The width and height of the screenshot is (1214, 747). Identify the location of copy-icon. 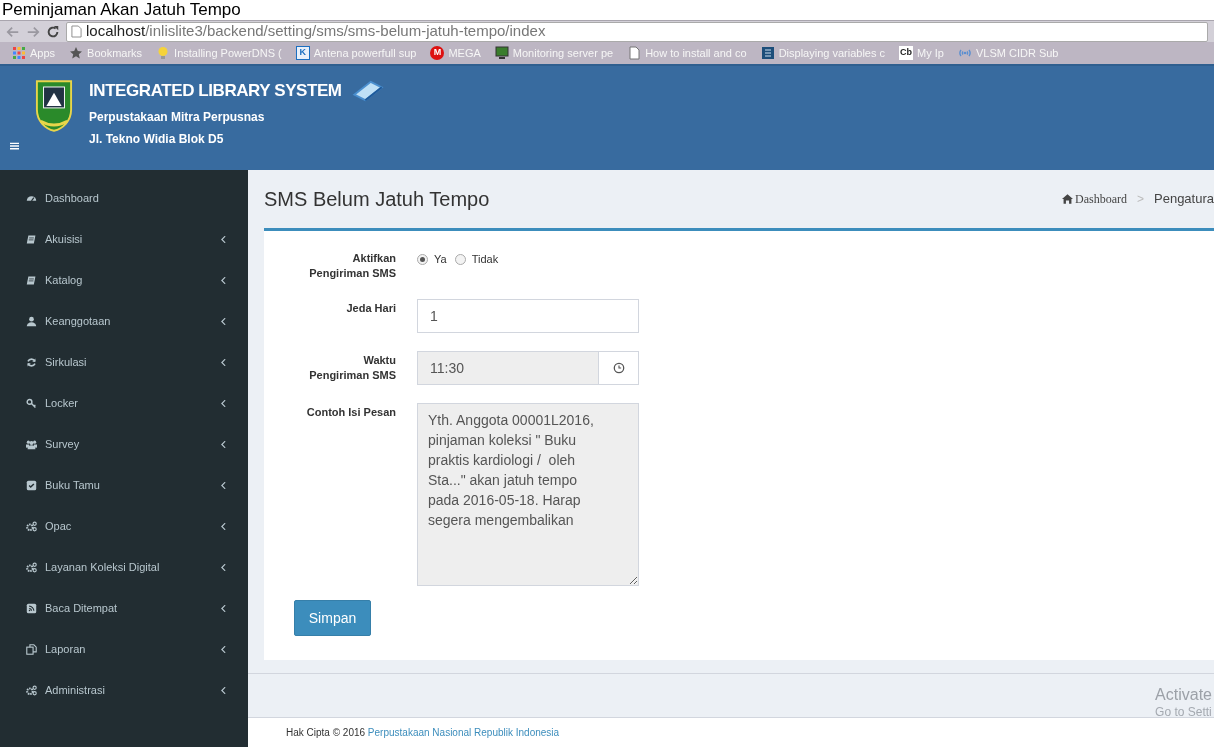
(31, 649).